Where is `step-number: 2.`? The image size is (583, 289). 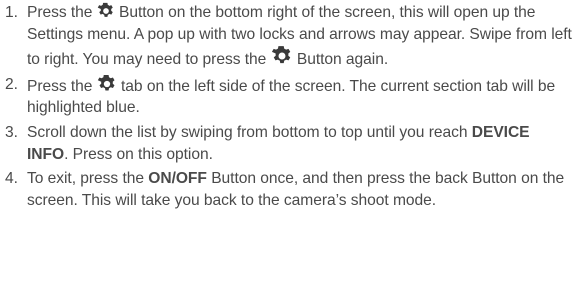
step-number: 2. is located at coordinates (11, 84).